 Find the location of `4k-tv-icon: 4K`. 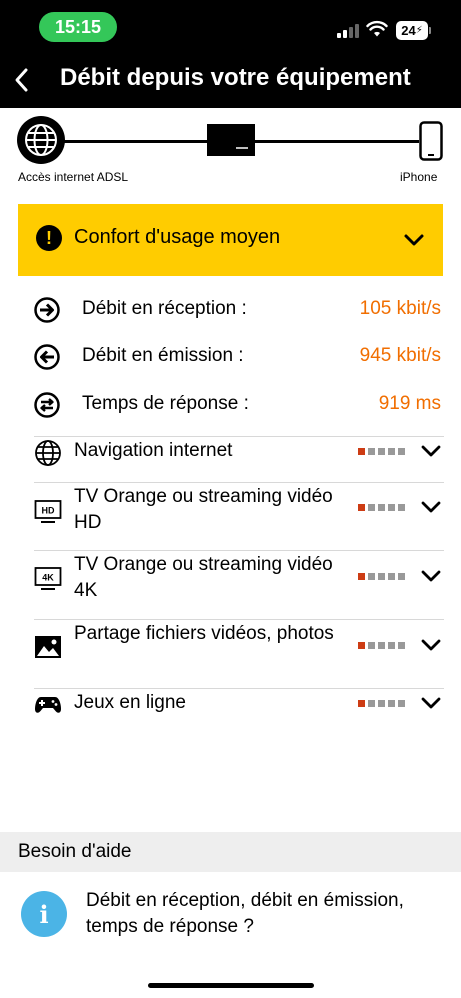

4k-tv-icon: 4K is located at coordinates (48, 578).